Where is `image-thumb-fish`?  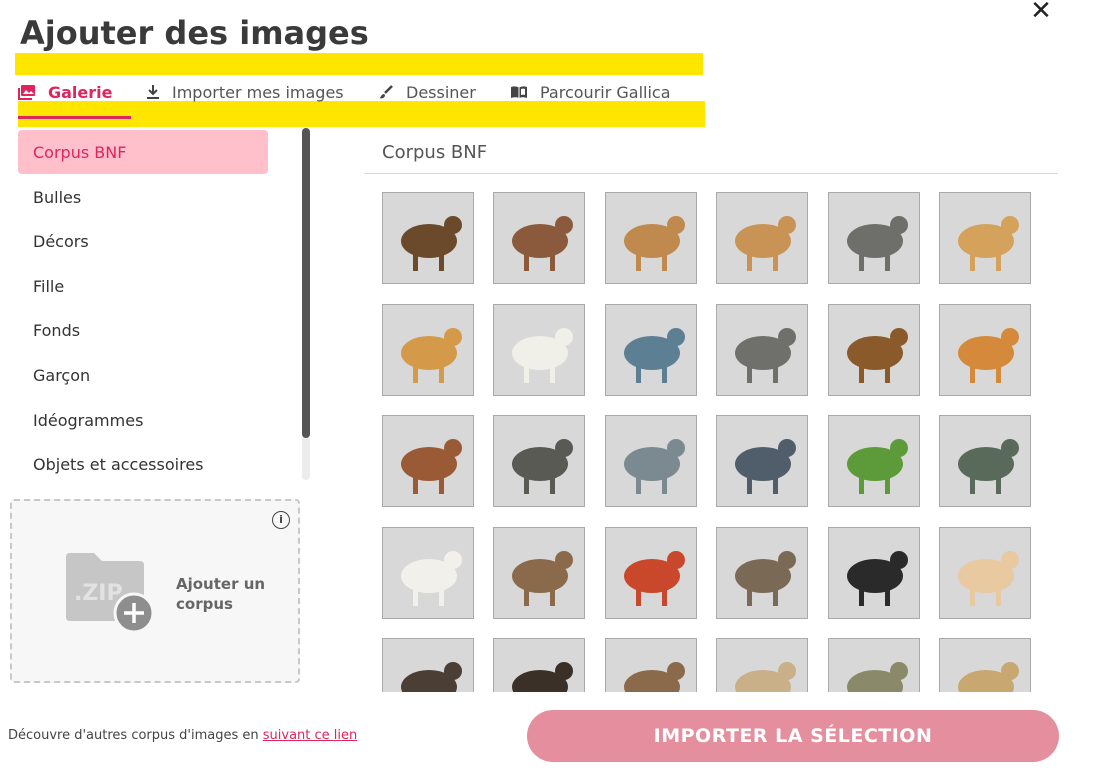 image-thumb-fish is located at coordinates (650, 461).